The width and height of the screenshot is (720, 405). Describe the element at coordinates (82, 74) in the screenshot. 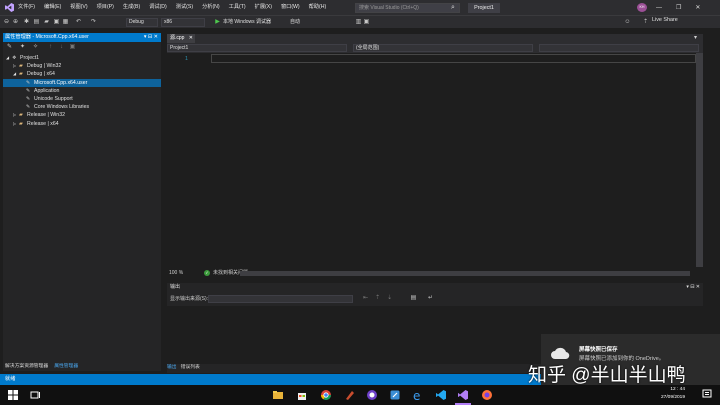

I see `tree-node: ◢ ▰ Debug | x64` at that location.